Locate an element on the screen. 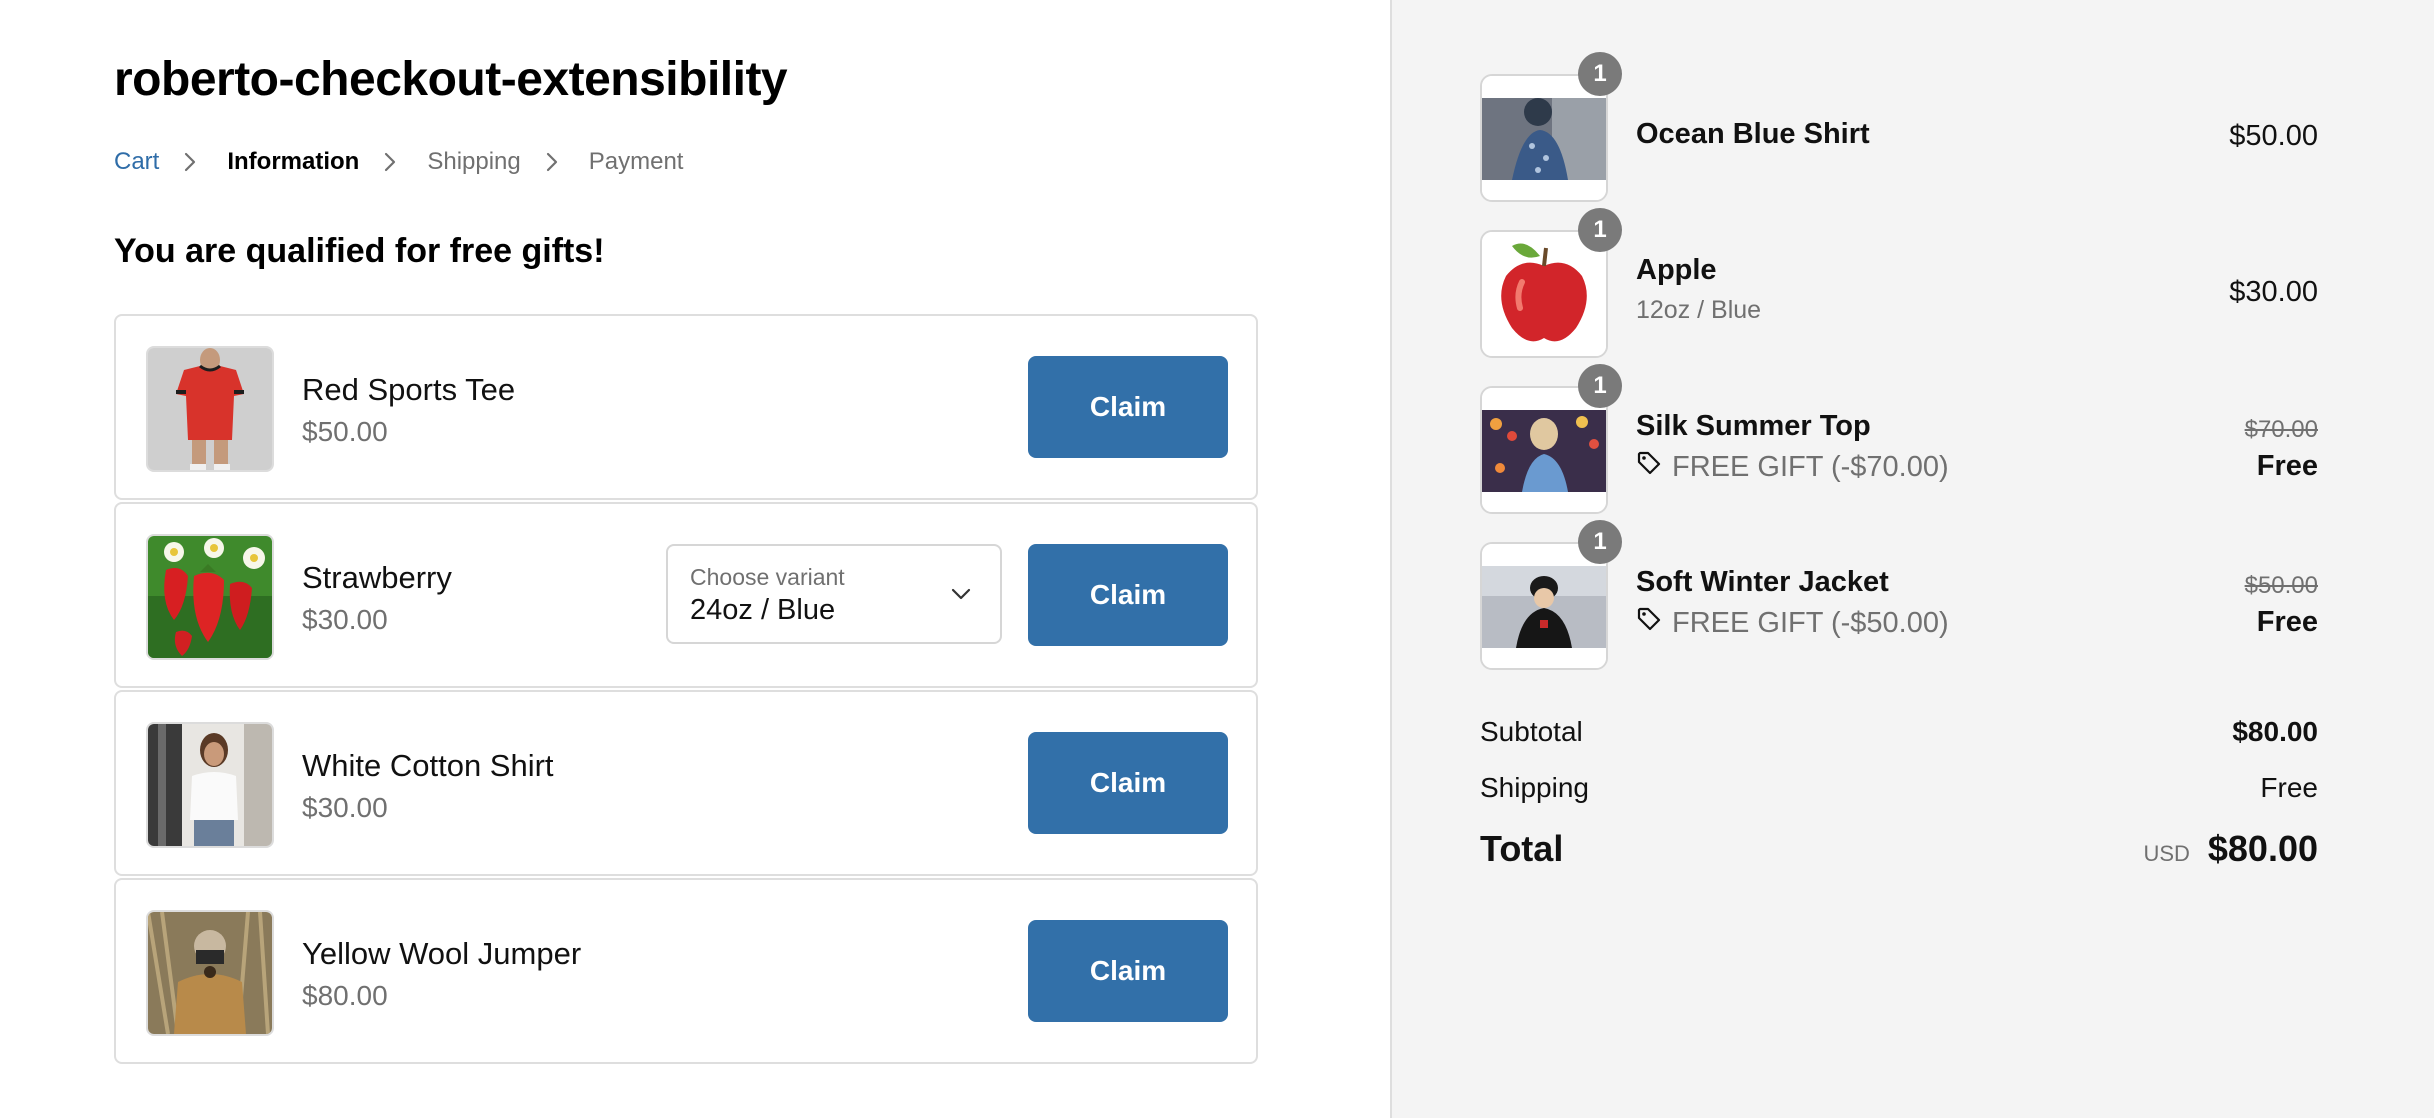  gift-image-strawberry is located at coordinates (210, 597).